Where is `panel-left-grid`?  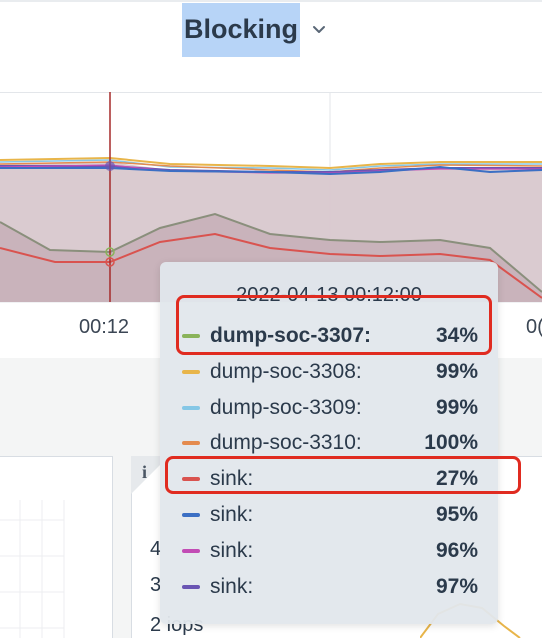
panel-left-grid is located at coordinates (32, 569).